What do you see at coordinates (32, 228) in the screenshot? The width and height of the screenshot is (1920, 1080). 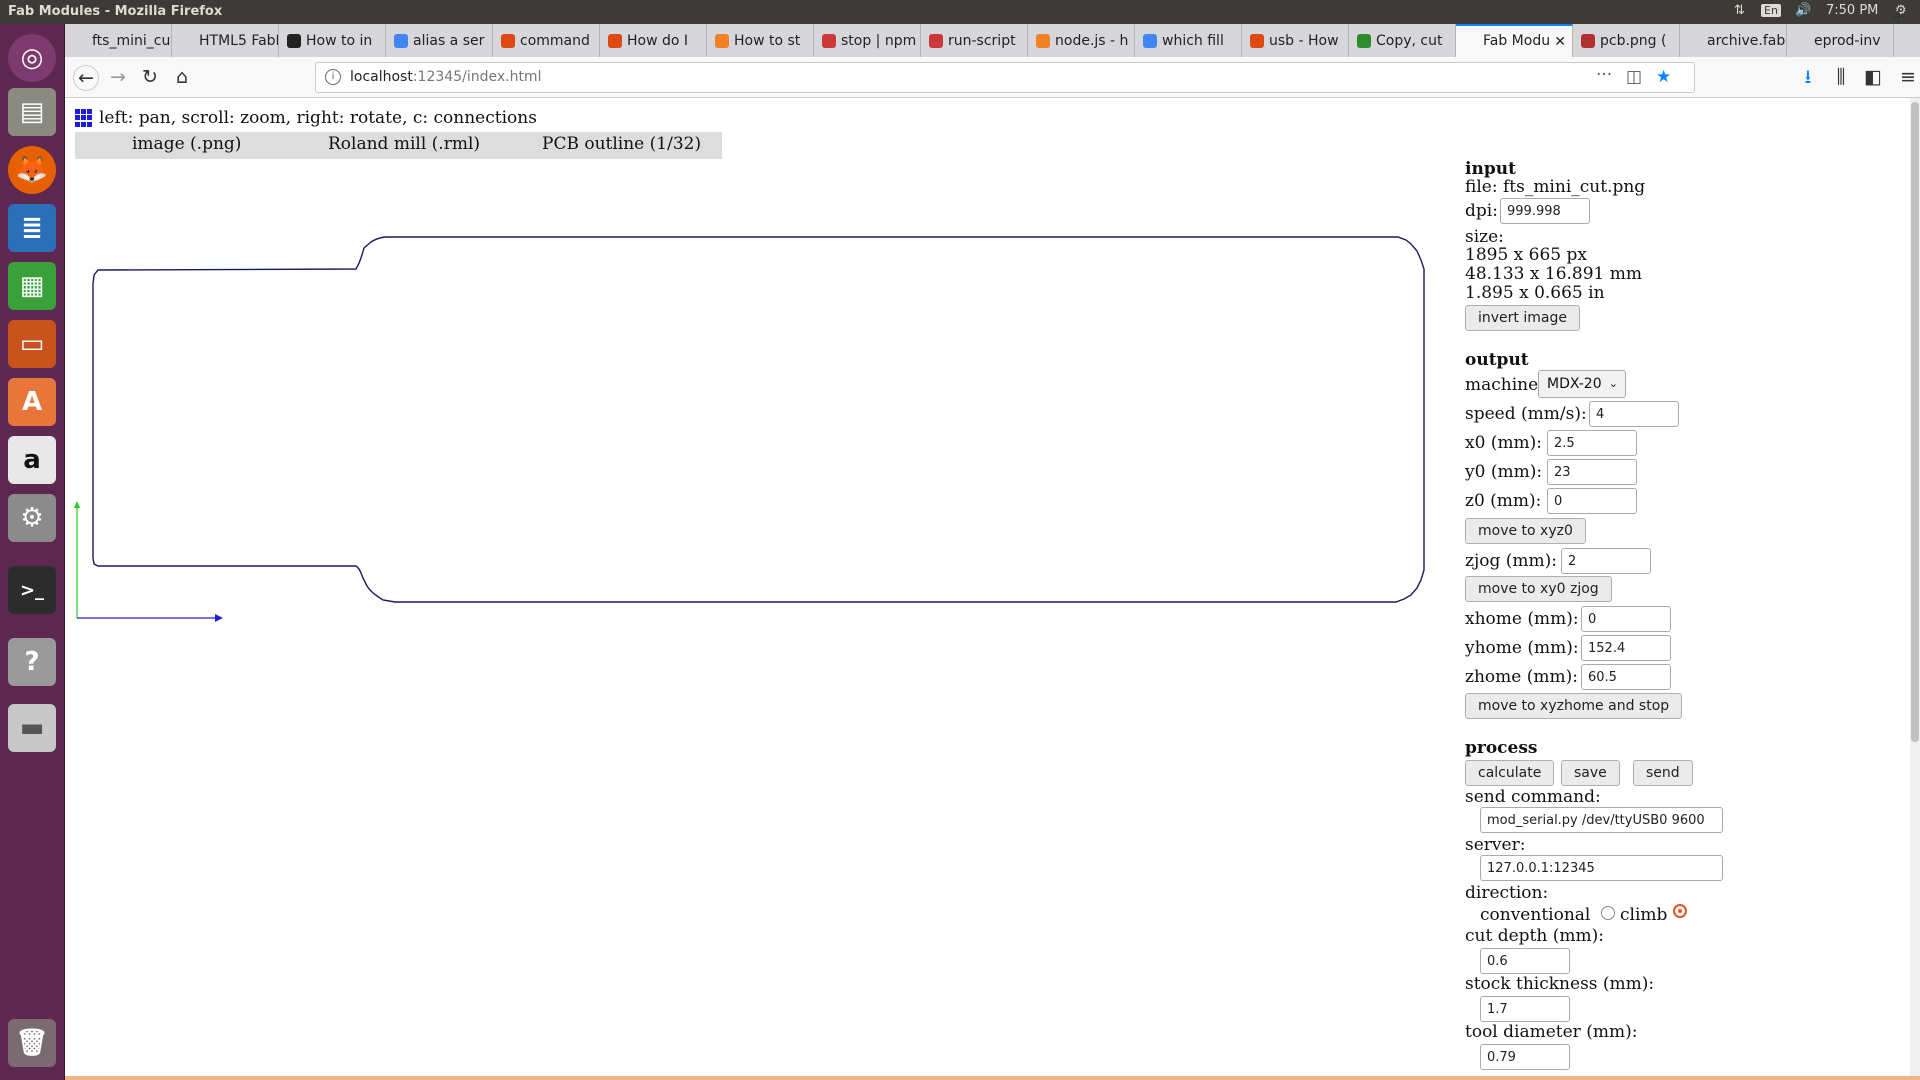 I see `writer-icon: ≣` at bounding box center [32, 228].